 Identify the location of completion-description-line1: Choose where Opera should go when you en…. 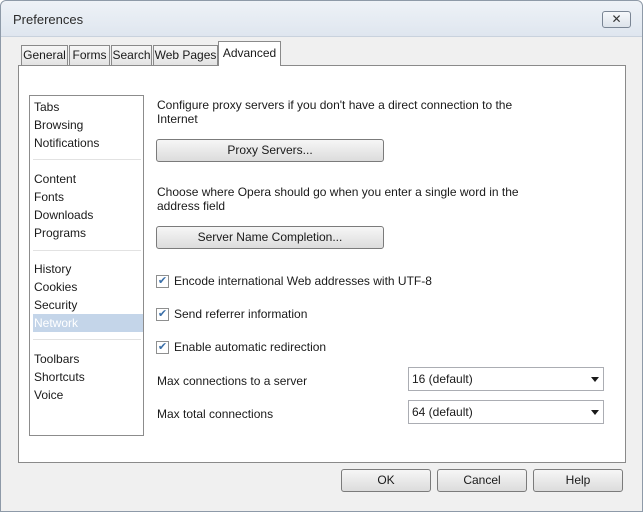
(338, 192).